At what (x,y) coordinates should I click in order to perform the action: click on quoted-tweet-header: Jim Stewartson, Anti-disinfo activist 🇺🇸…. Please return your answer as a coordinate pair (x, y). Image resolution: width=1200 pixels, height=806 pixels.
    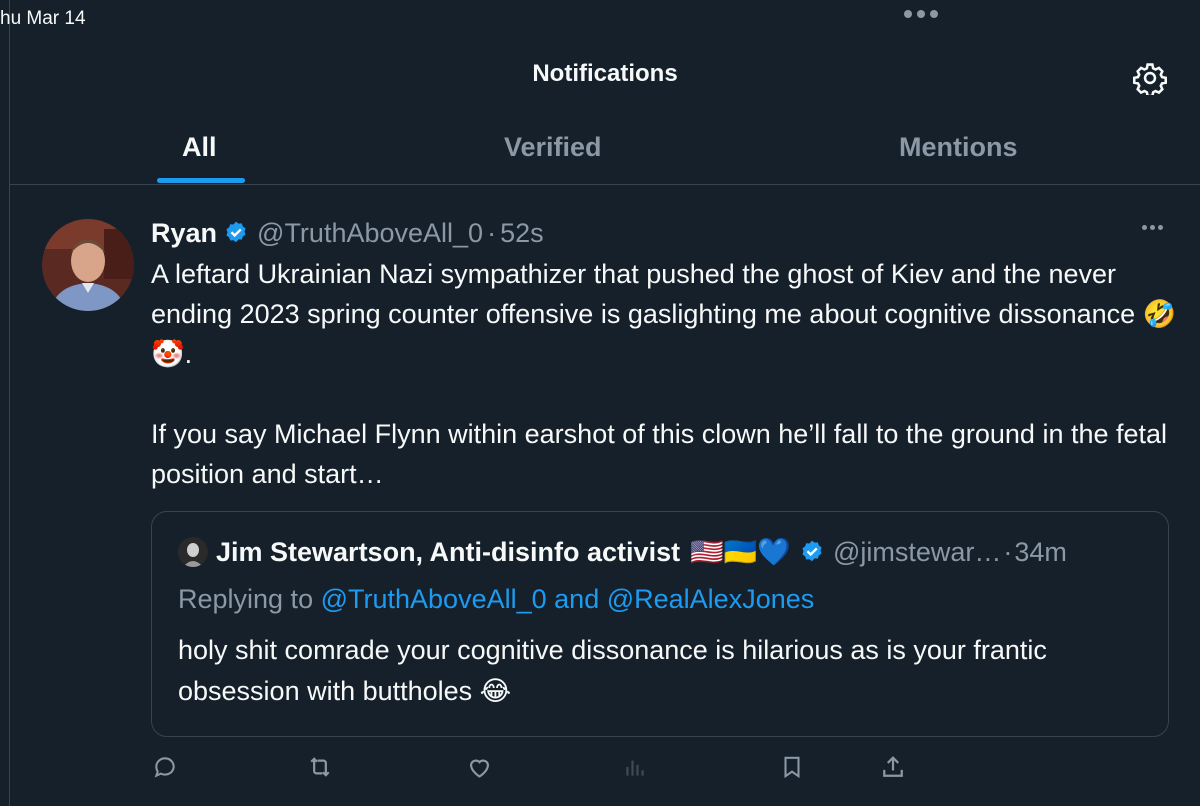
    Looking at the image, I should click on (622, 552).